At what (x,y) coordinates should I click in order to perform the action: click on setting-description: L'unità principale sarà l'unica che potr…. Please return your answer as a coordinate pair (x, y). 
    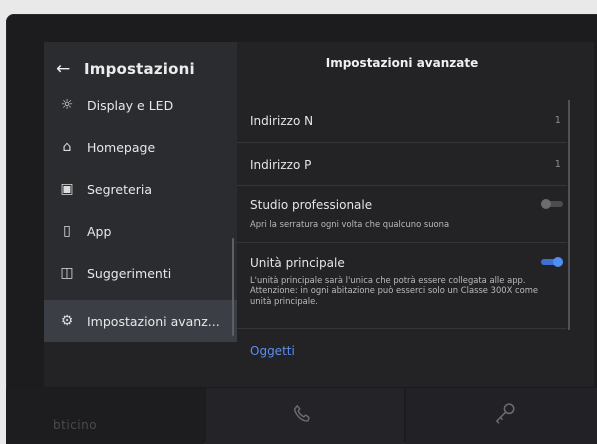
    Looking at the image, I should click on (394, 290).